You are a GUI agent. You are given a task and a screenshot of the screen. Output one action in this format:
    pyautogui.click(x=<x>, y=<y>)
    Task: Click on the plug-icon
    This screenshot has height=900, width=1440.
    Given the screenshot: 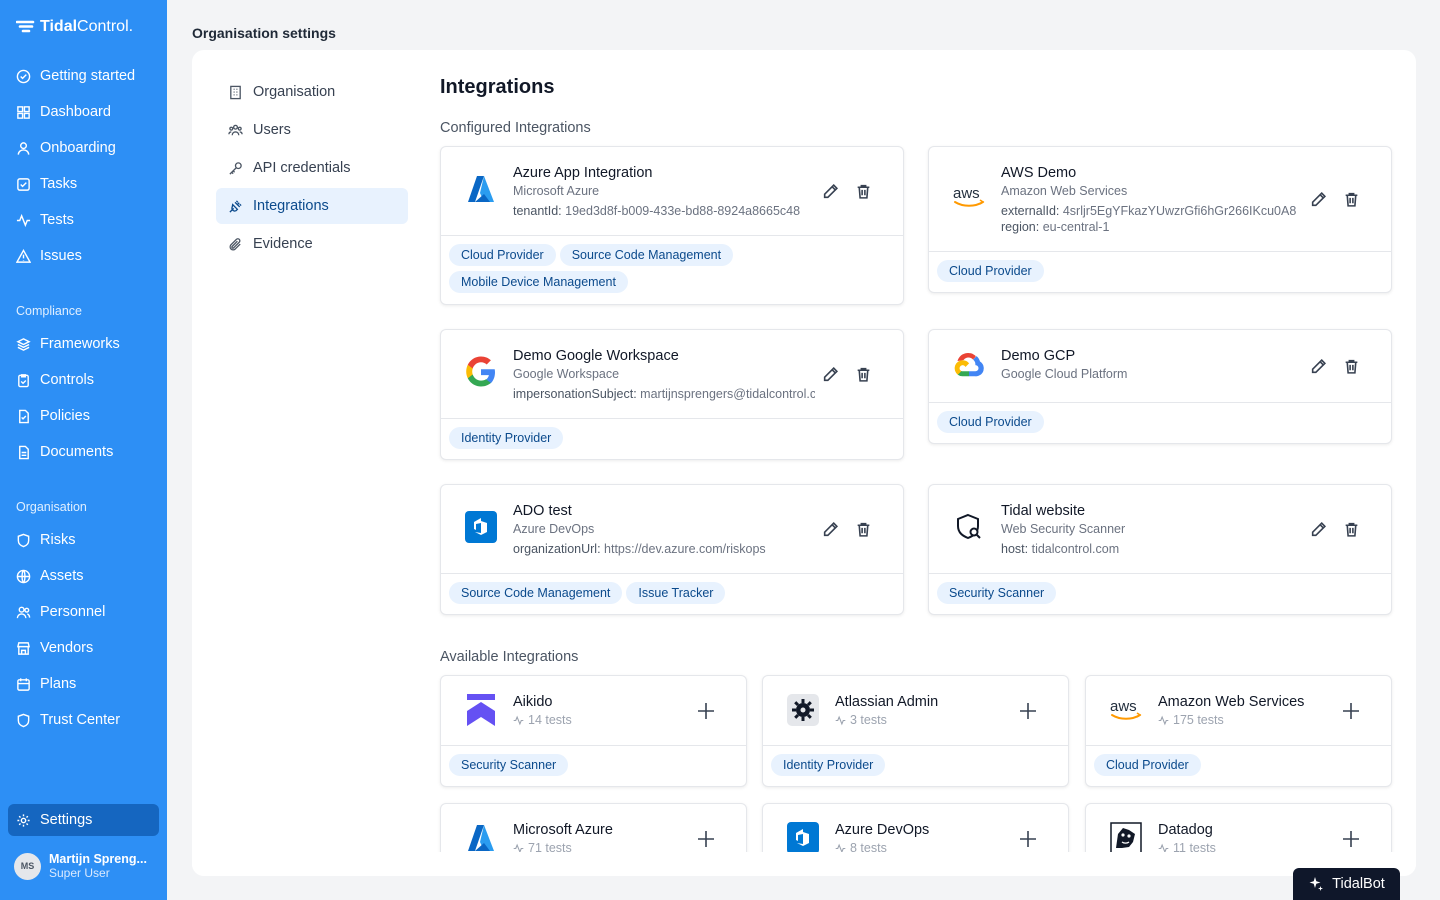 What is the action you would take?
    pyautogui.click(x=235, y=206)
    